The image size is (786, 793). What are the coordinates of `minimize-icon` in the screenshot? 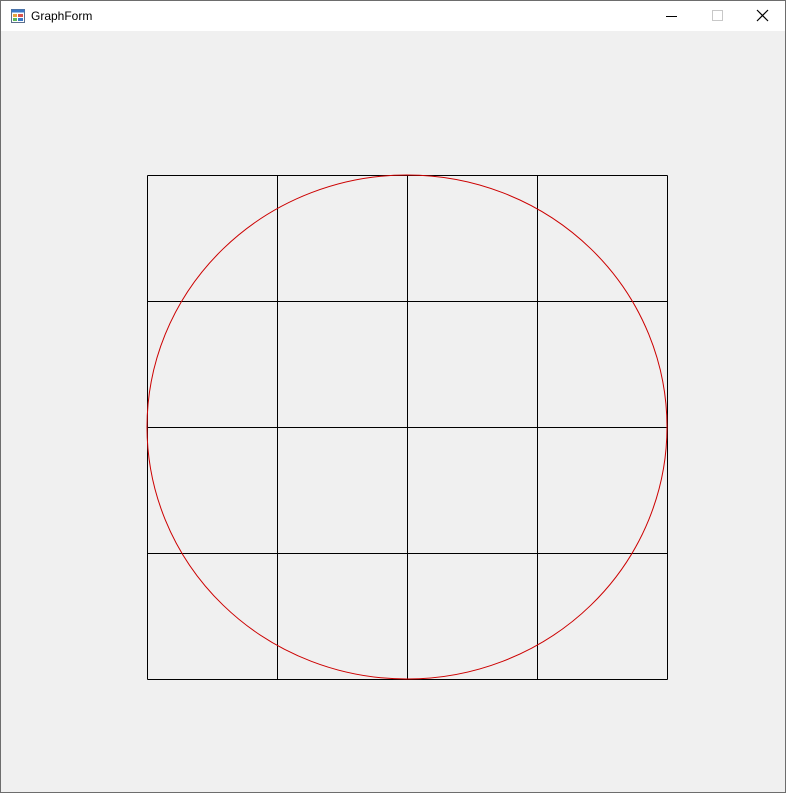 It's located at (671, 16).